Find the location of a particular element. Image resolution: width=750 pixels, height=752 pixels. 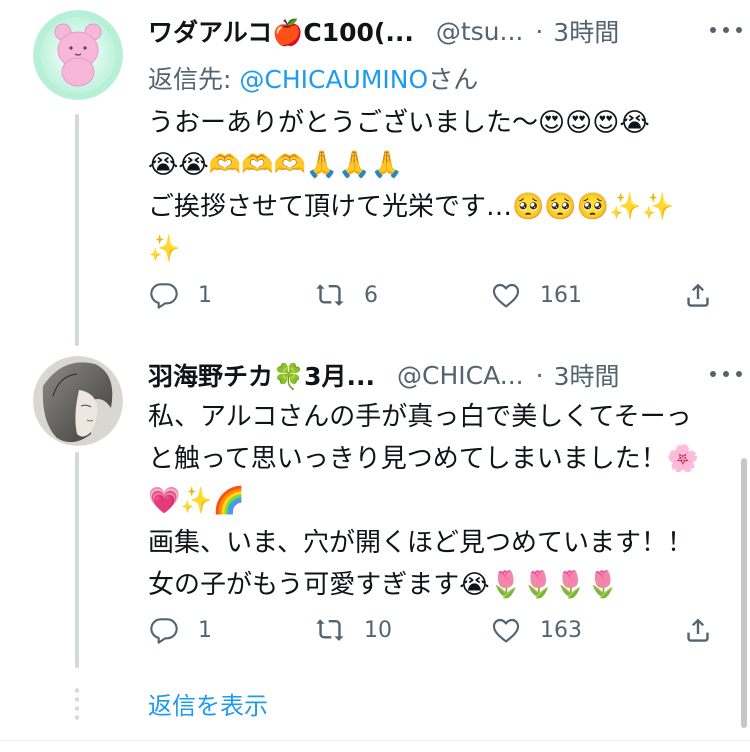

thread-dots is located at coordinates (77, 704).